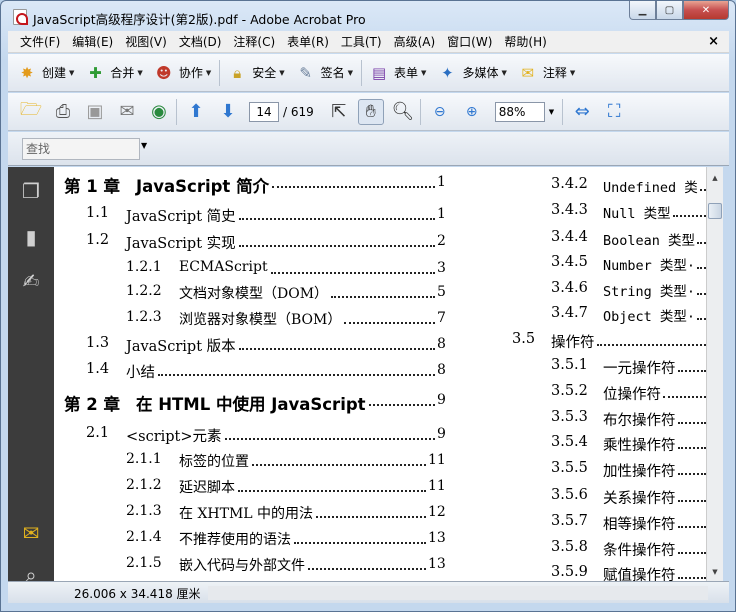 The height and width of the screenshot is (612, 736). I want to click on toc-entry-page: 8, so click(441, 370).